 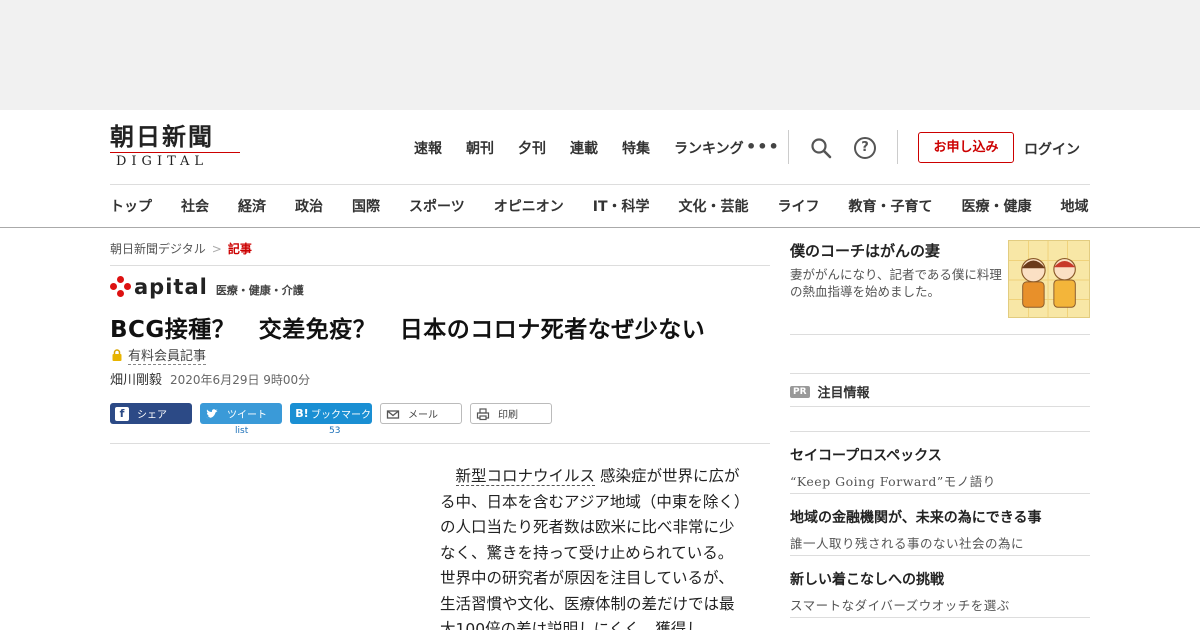 I want to click on paid-label-text: 有料会員記事, so click(x=167, y=355).